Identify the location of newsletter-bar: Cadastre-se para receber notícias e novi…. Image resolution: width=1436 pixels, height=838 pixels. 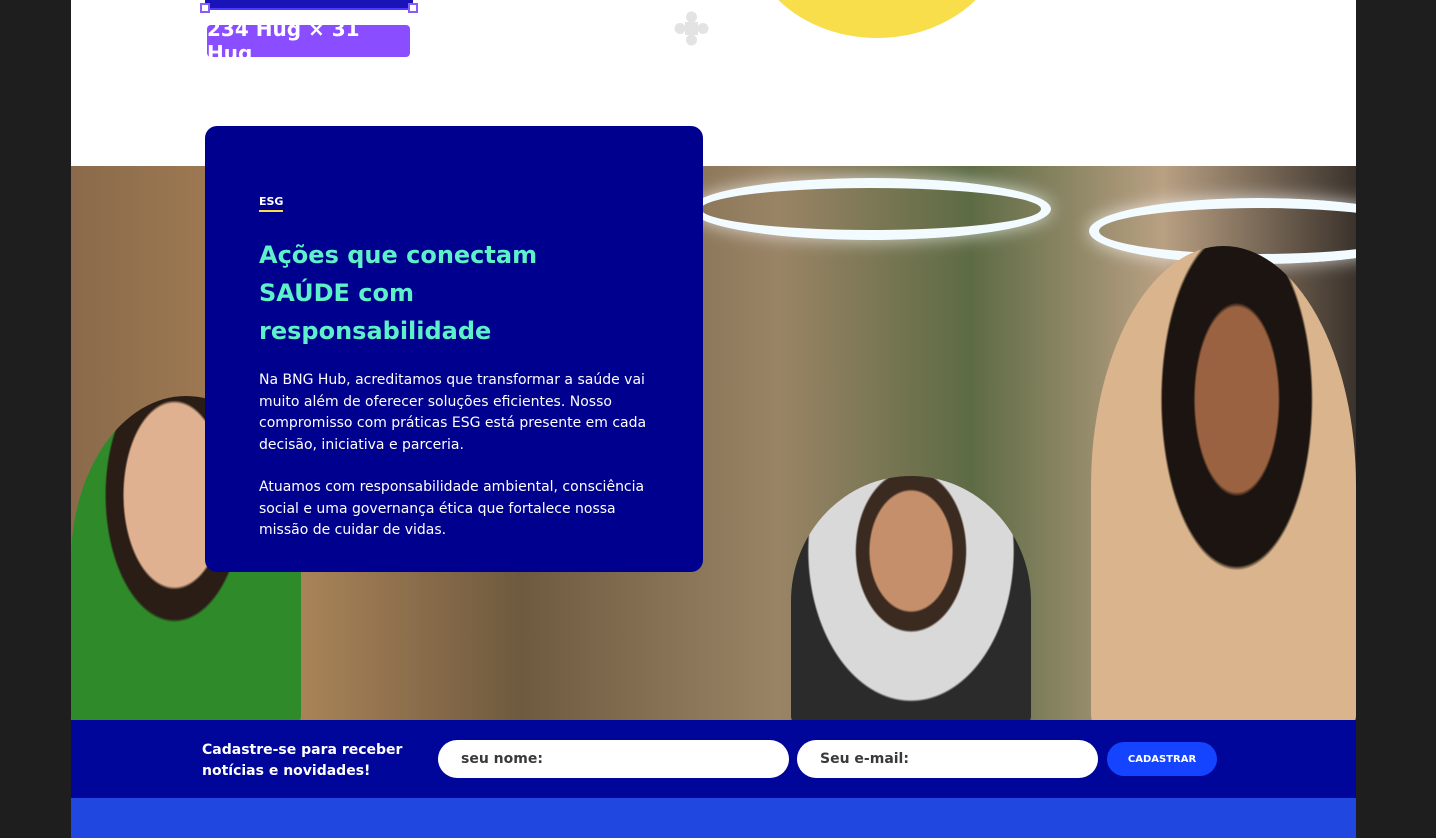
(713, 759).